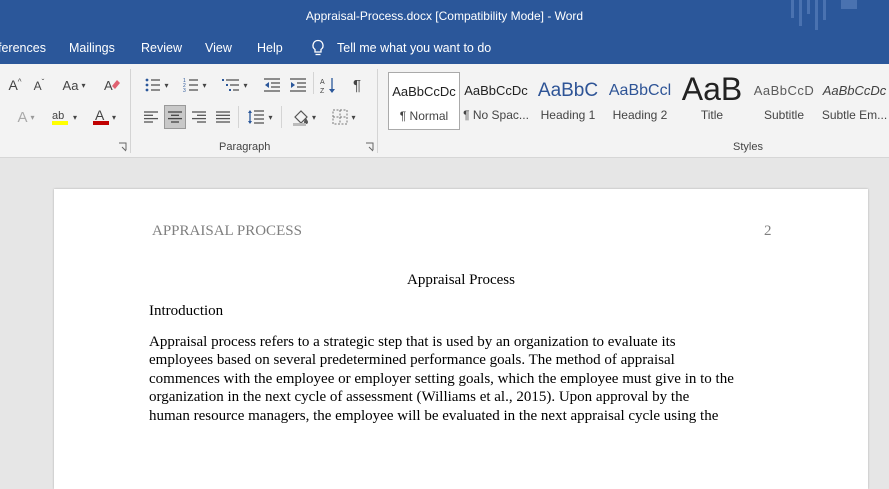  Describe the element at coordinates (357, 85) in the screenshot. I see `pilcrow-icon: ¶` at that location.